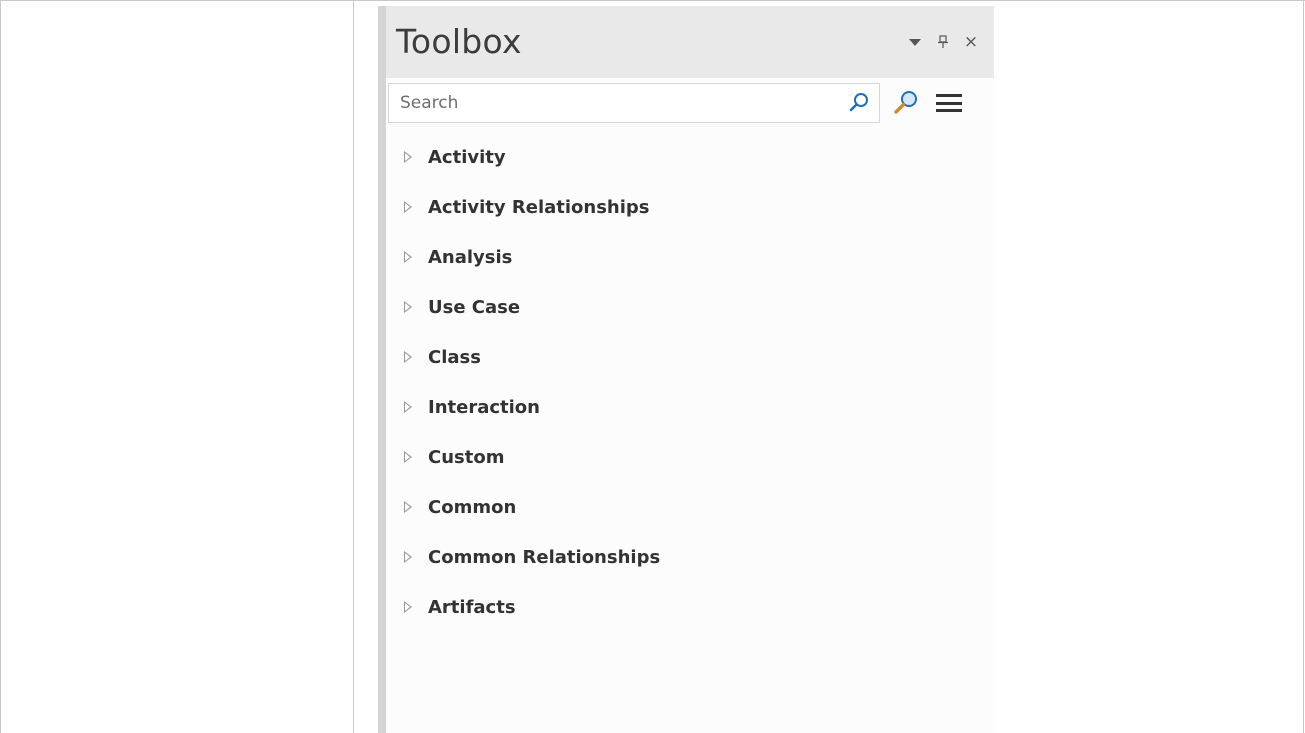  I want to click on dropdown-arrow-icon, so click(915, 42).